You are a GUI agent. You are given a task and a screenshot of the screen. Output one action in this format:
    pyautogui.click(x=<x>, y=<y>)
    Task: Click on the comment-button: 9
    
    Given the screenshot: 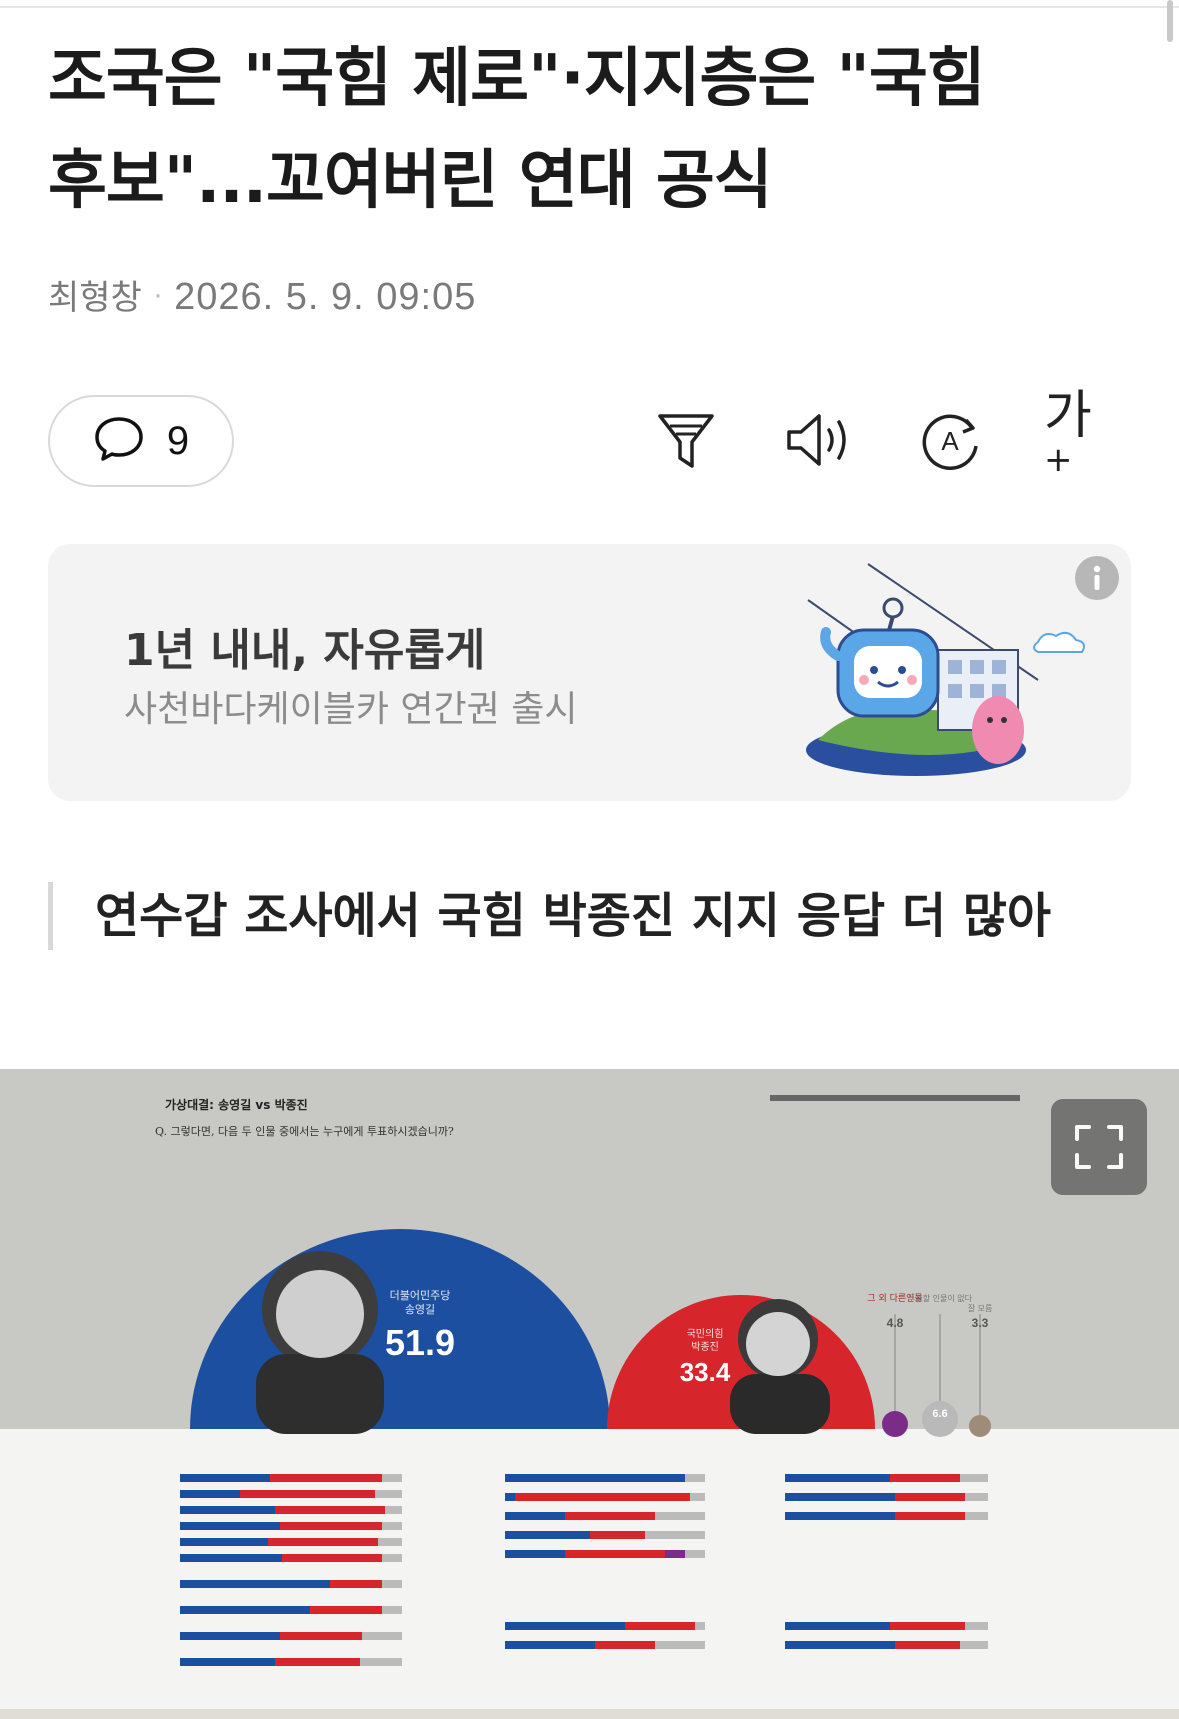 What is the action you would take?
    pyautogui.click(x=141, y=441)
    